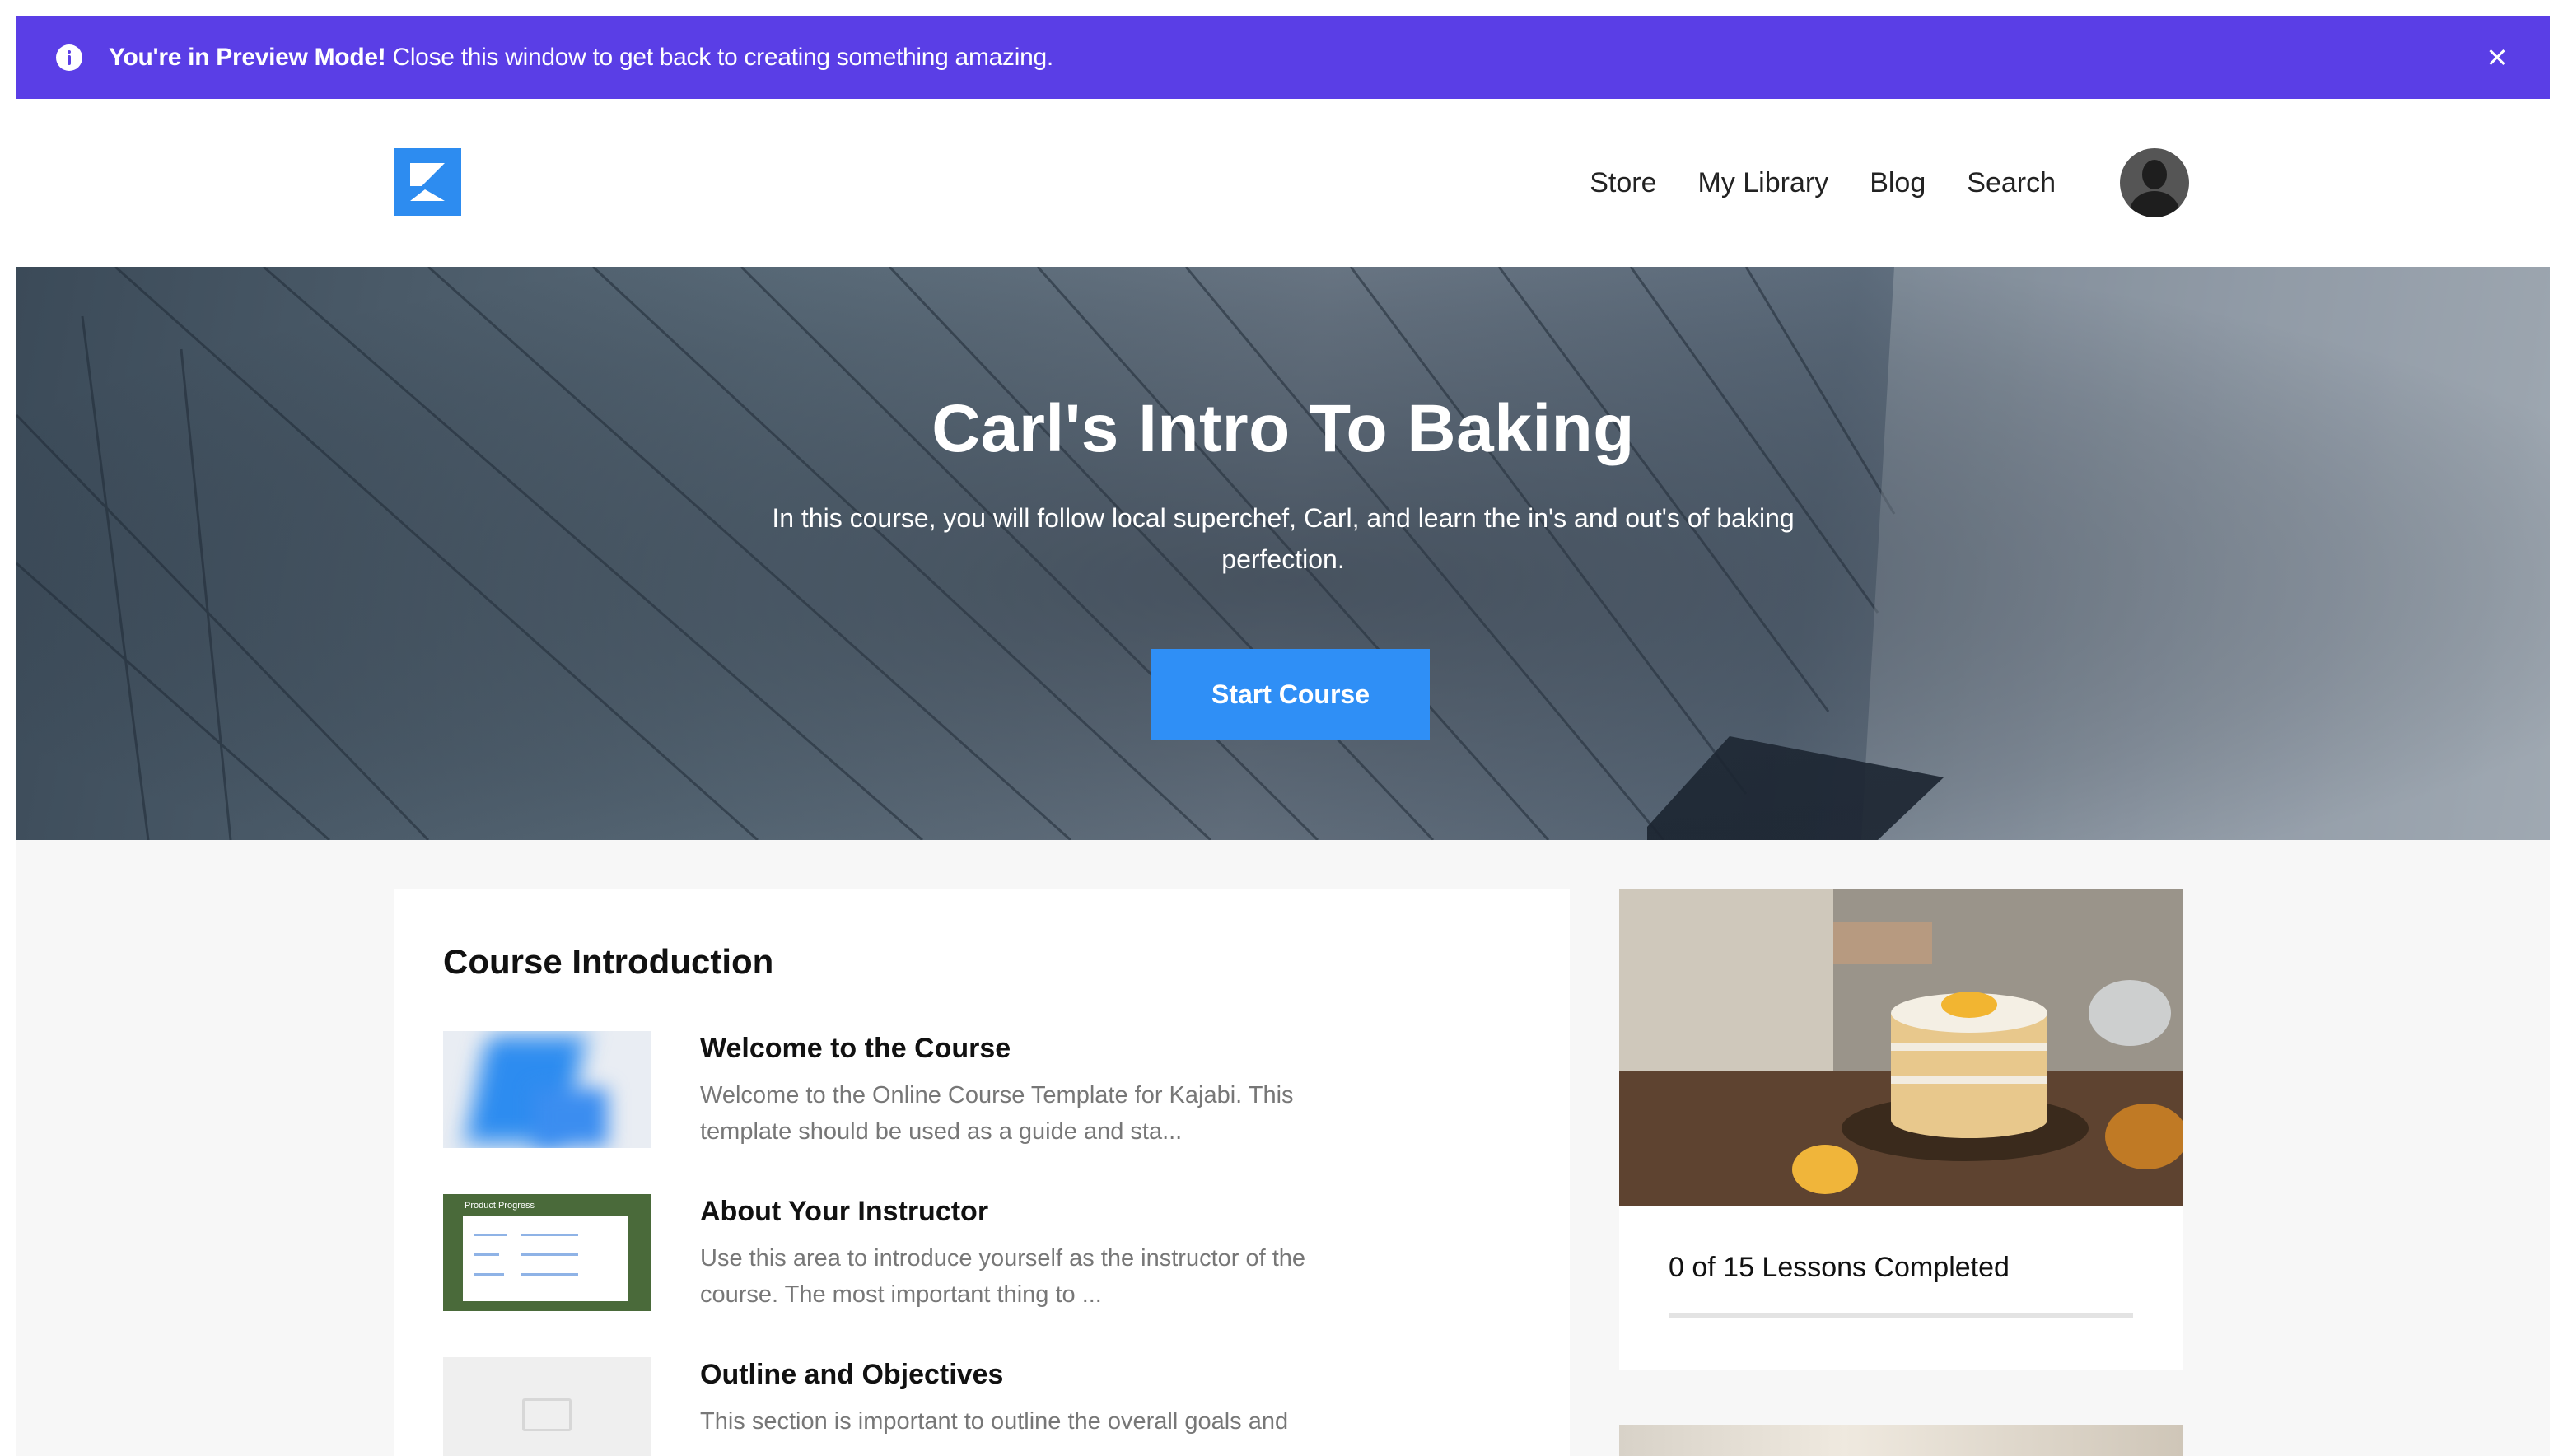  Describe the element at coordinates (2154, 182) in the screenshot. I see `user-avatar` at that location.